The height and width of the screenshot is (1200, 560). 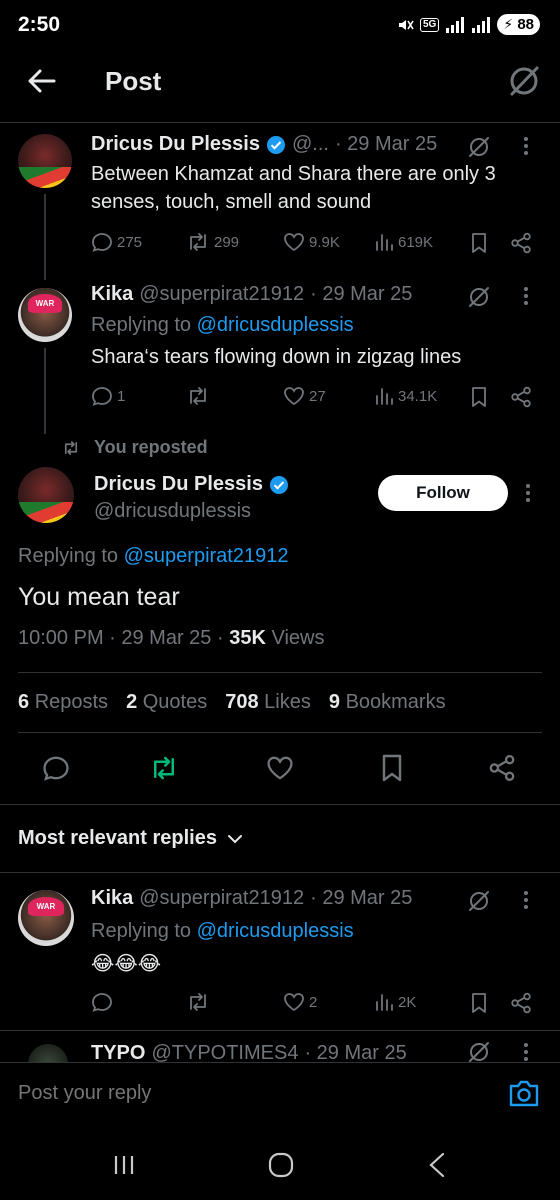 What do you see at coordinates (405, 396) in the screenshot?
I see `views-button: 34.1K` at bounding box center [405, 396].